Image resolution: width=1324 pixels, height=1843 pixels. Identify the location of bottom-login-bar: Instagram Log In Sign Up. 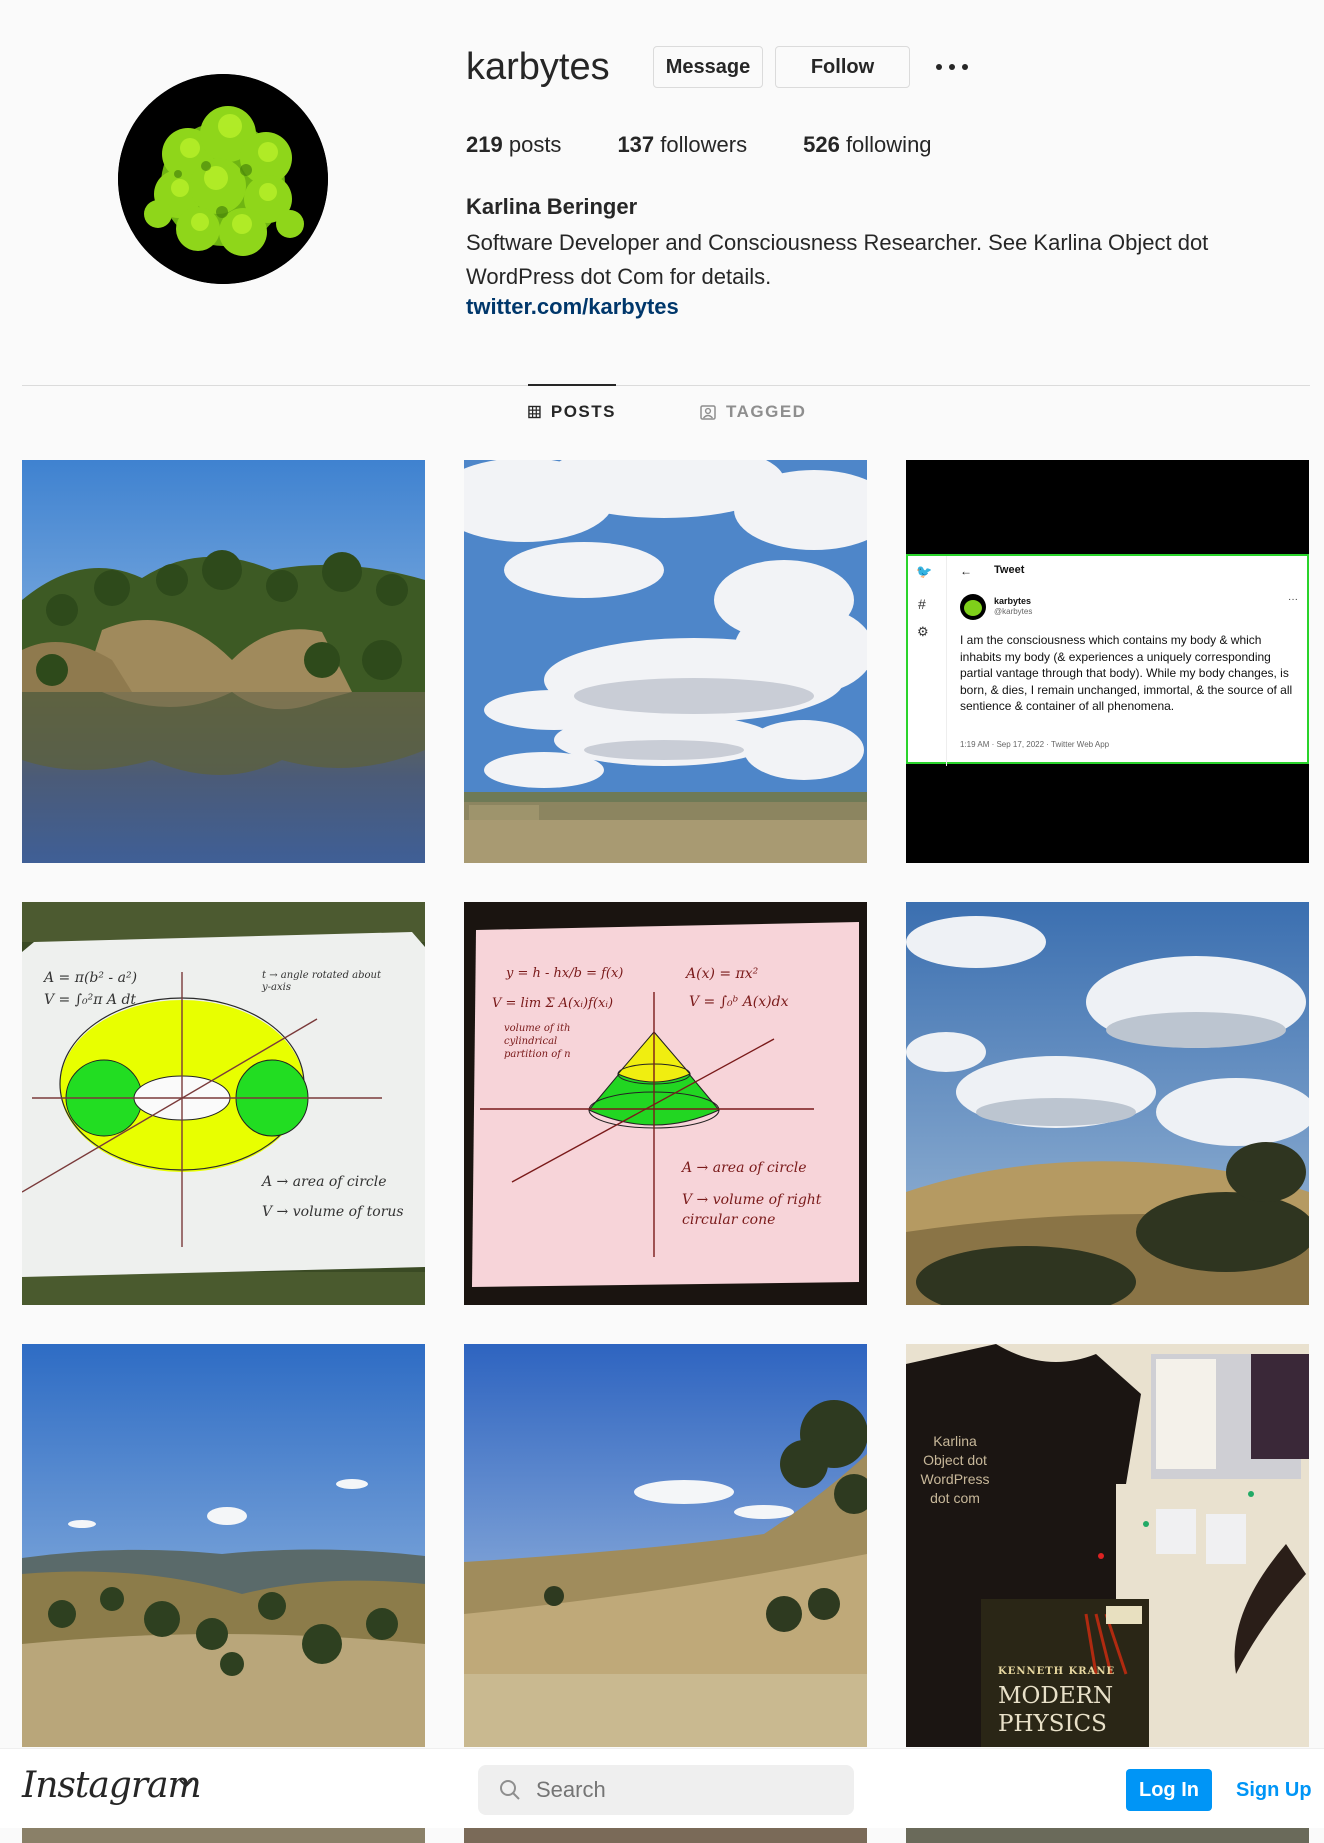
(662, 1788).